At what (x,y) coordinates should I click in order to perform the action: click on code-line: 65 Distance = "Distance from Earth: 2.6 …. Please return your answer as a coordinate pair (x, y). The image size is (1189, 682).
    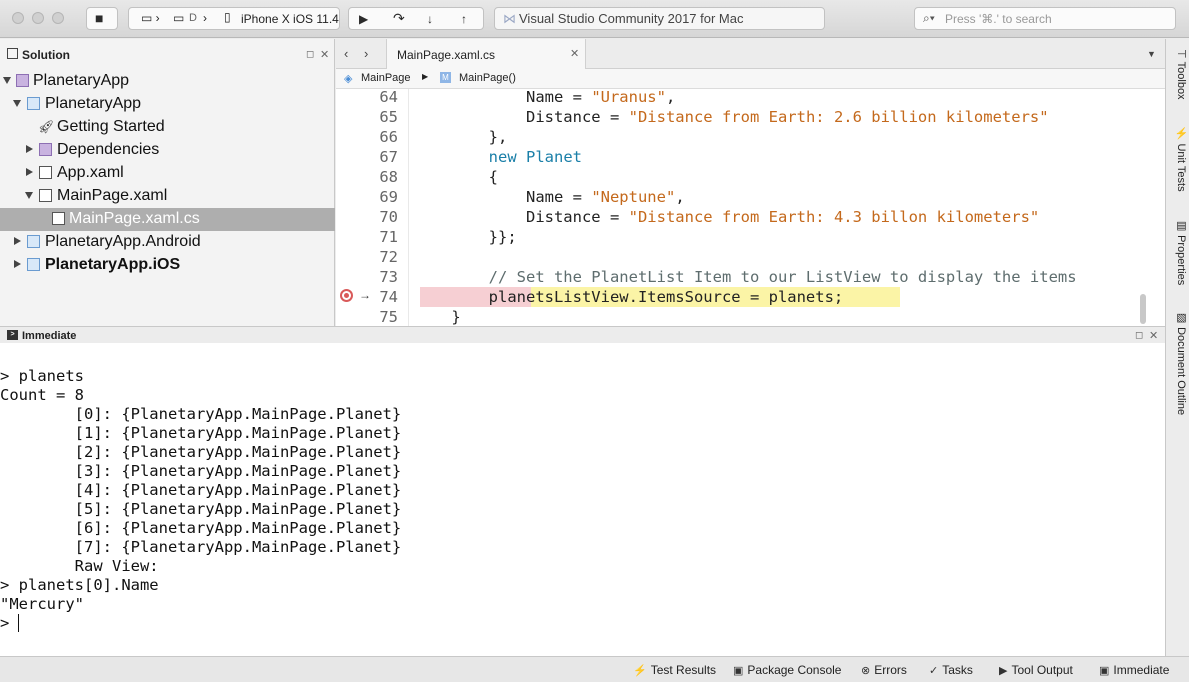
    Looking at the image, I should click on (741, 117).